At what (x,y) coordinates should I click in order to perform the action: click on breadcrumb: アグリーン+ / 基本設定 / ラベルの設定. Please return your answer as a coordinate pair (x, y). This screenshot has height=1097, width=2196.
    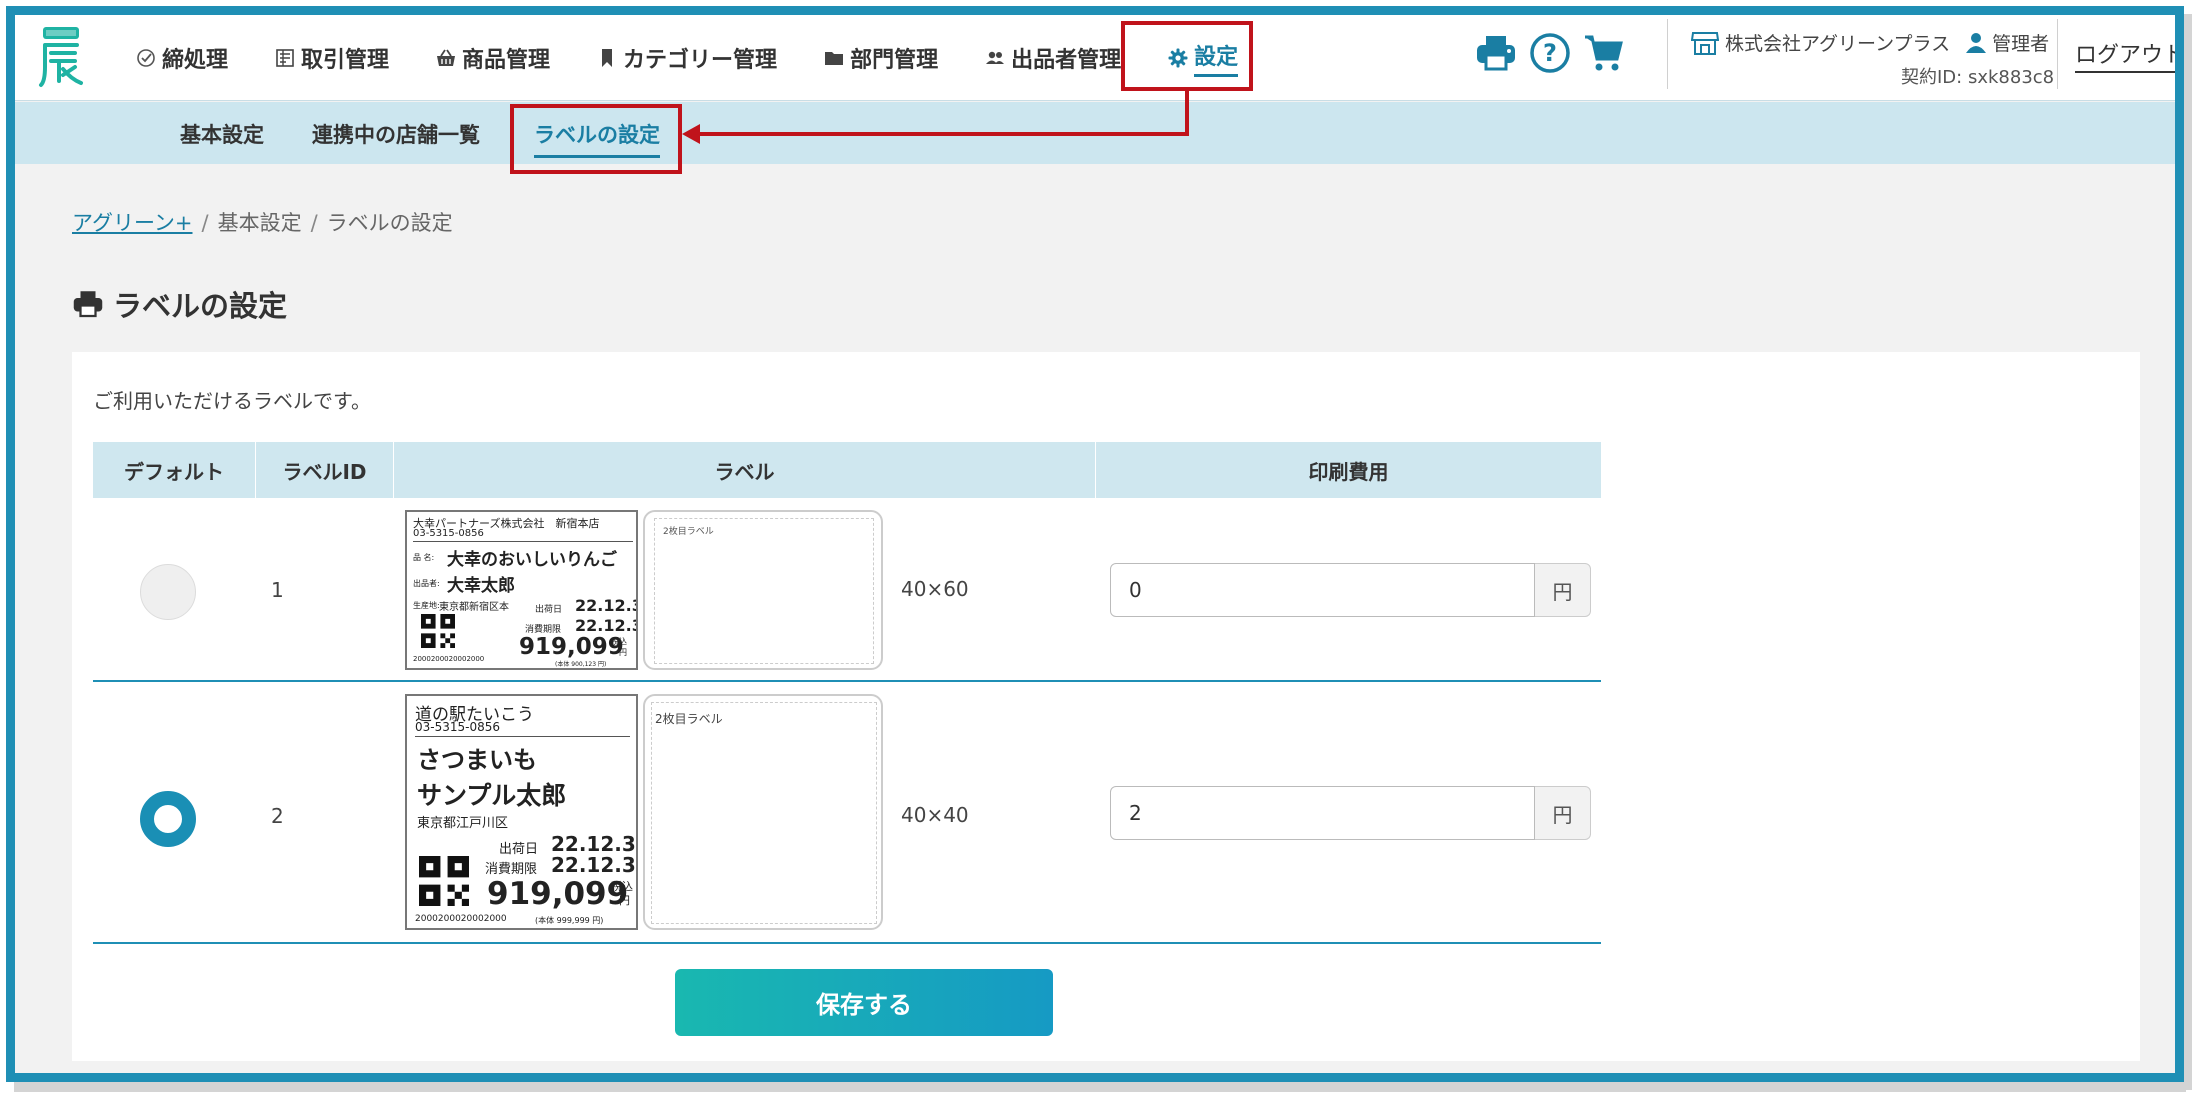
    Looking at the image, I should click on (262, 222).